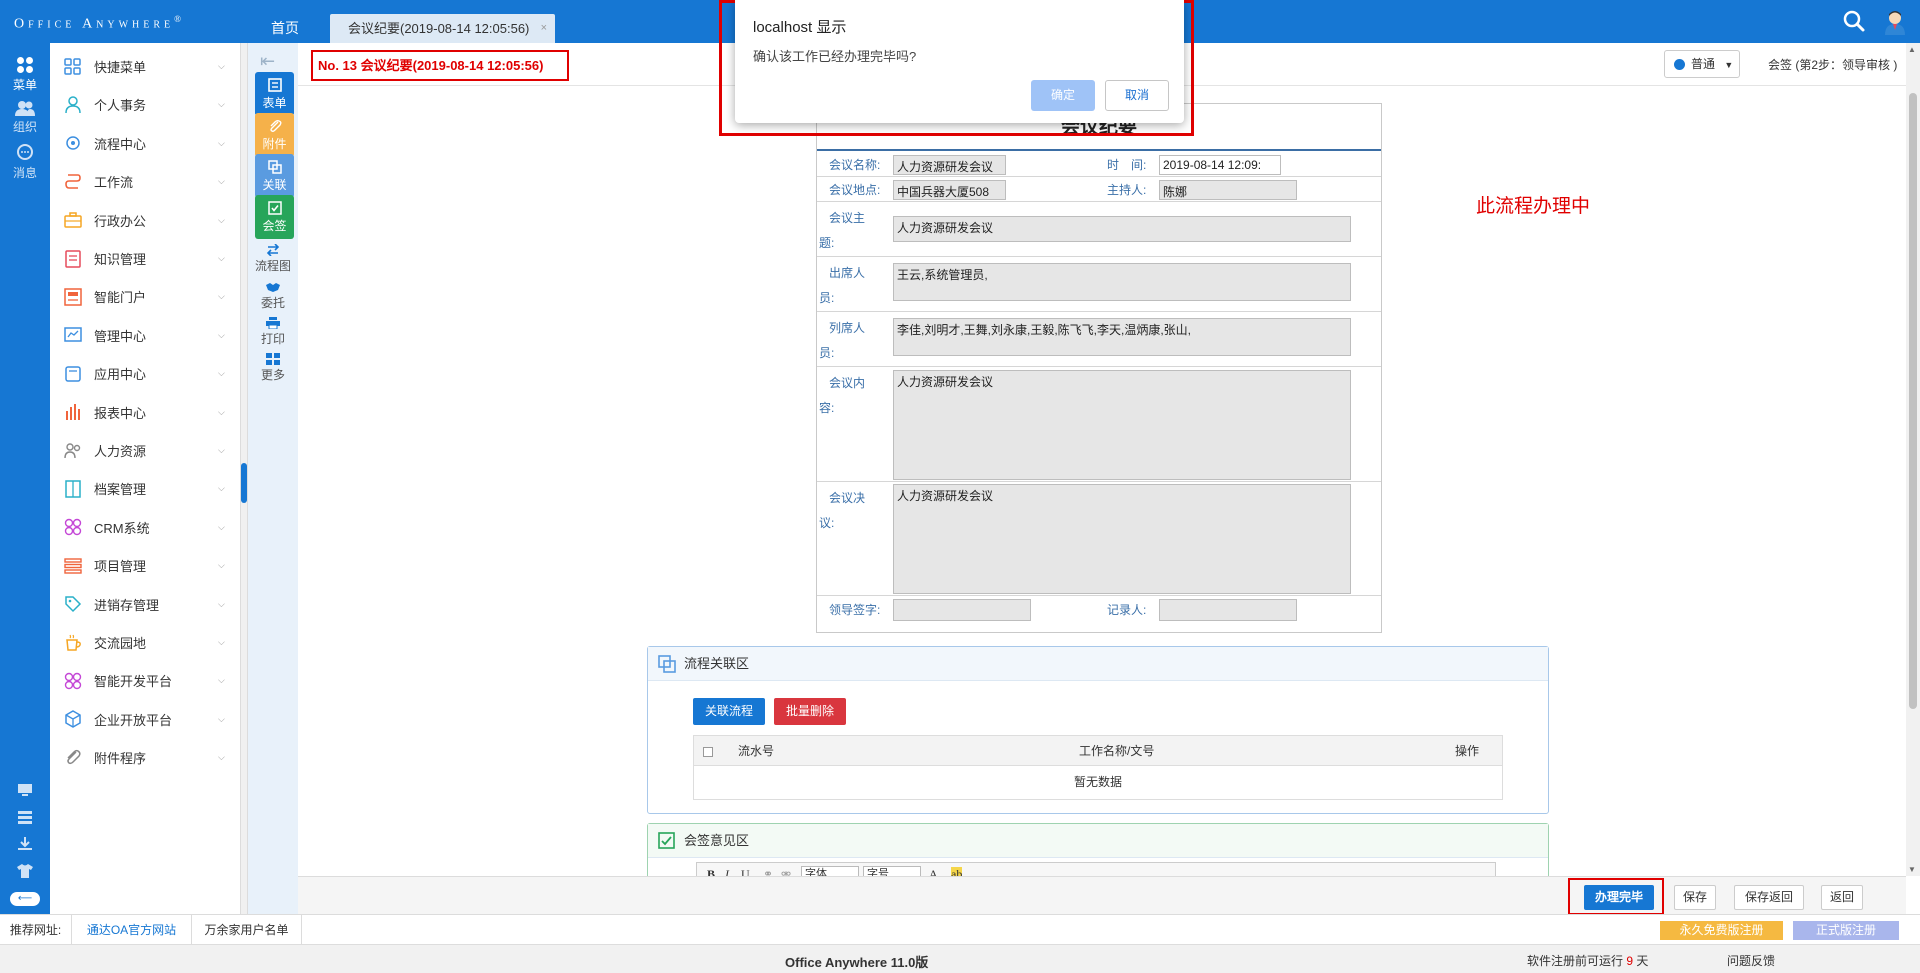  I want to click on download-icon, so click(25, 845).